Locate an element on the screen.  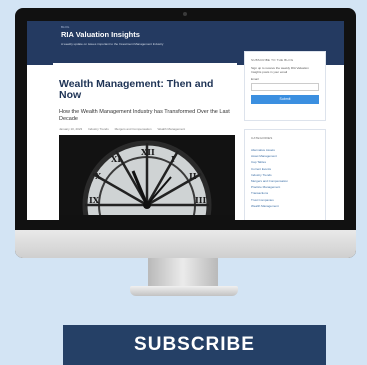
email-field is located at coordinates (285, 87).